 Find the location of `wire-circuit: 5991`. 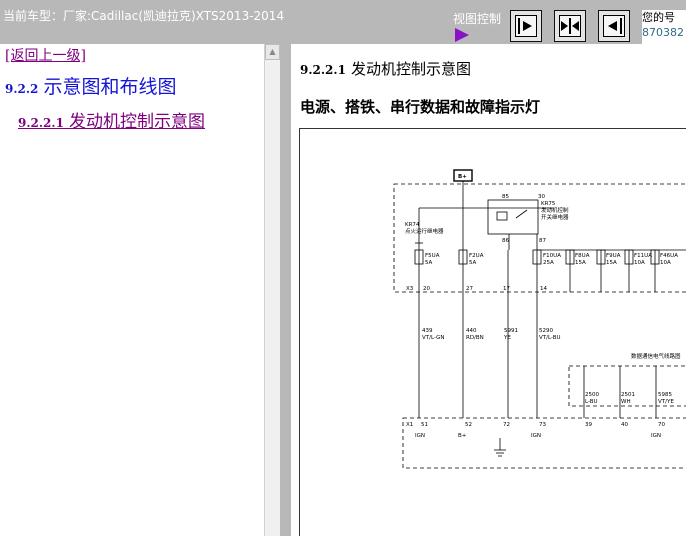

wire-circuit: 5991 is located at coordinates (511, 331).